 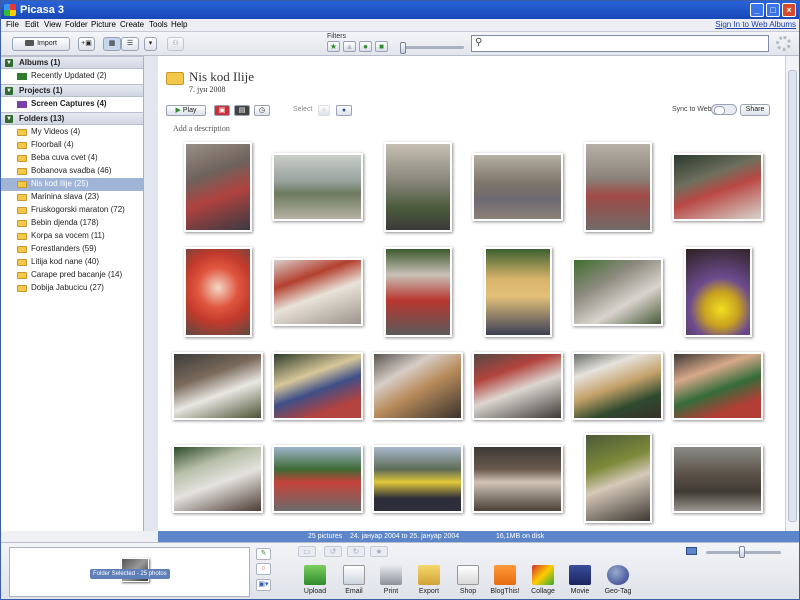 What do you see at coordinates (468, 591) in the screenshot?
I see `shop-label: Shop` at bounding box center [468, 591].